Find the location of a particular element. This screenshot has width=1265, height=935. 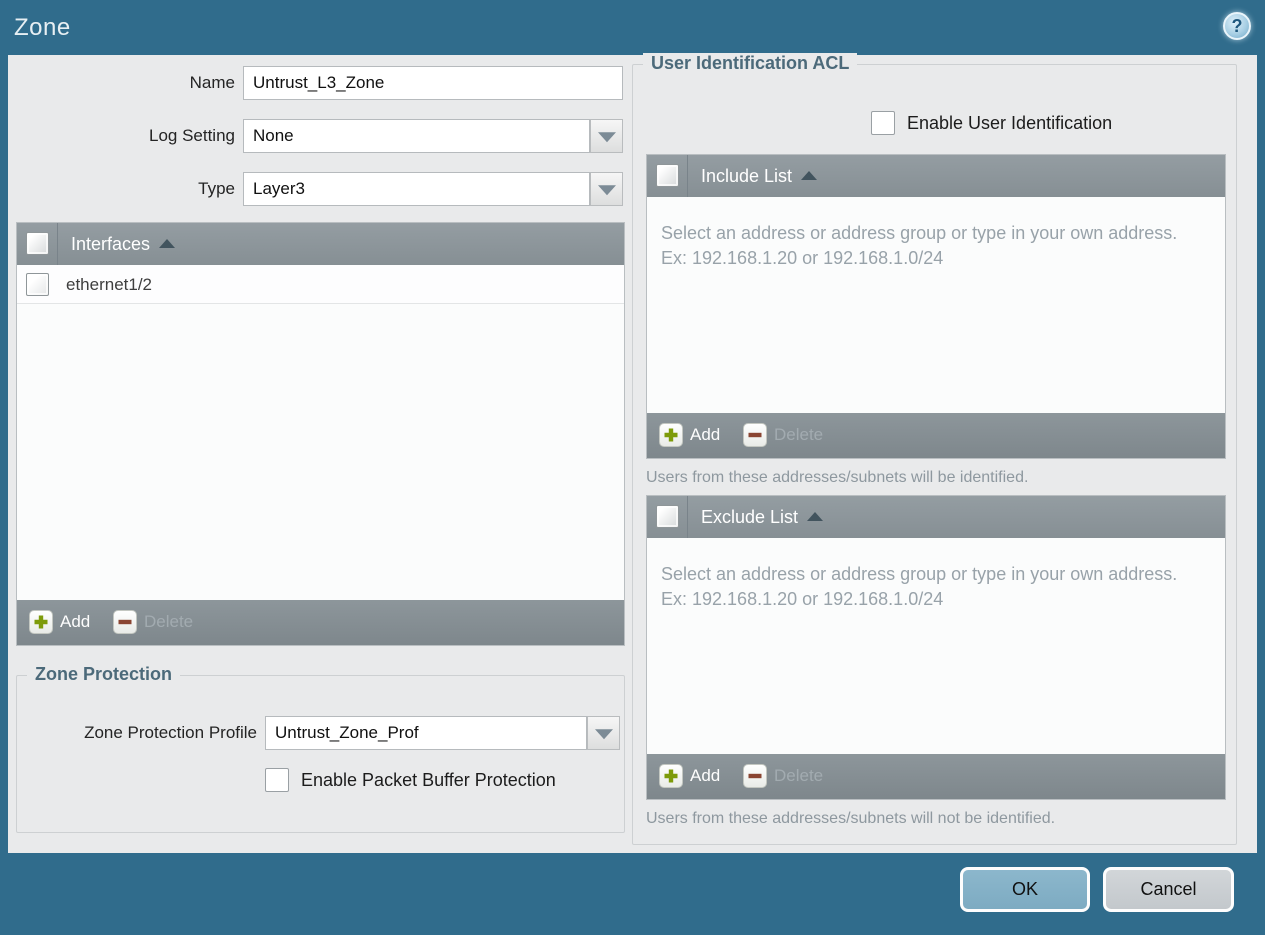

log-setting-input is located at coordinates (416, 136).